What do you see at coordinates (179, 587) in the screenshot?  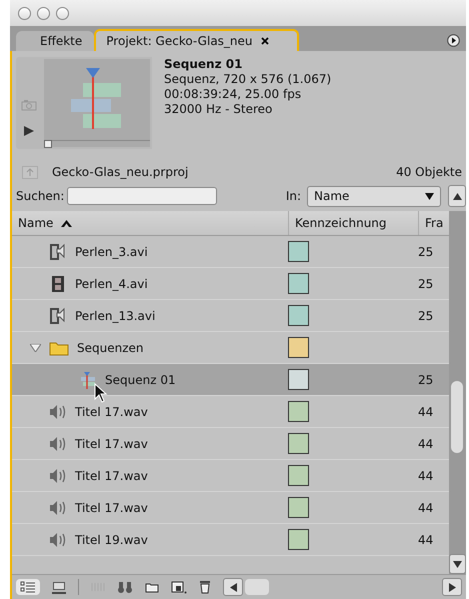 I see `new-item-icon` at bounding box center [179, 587].